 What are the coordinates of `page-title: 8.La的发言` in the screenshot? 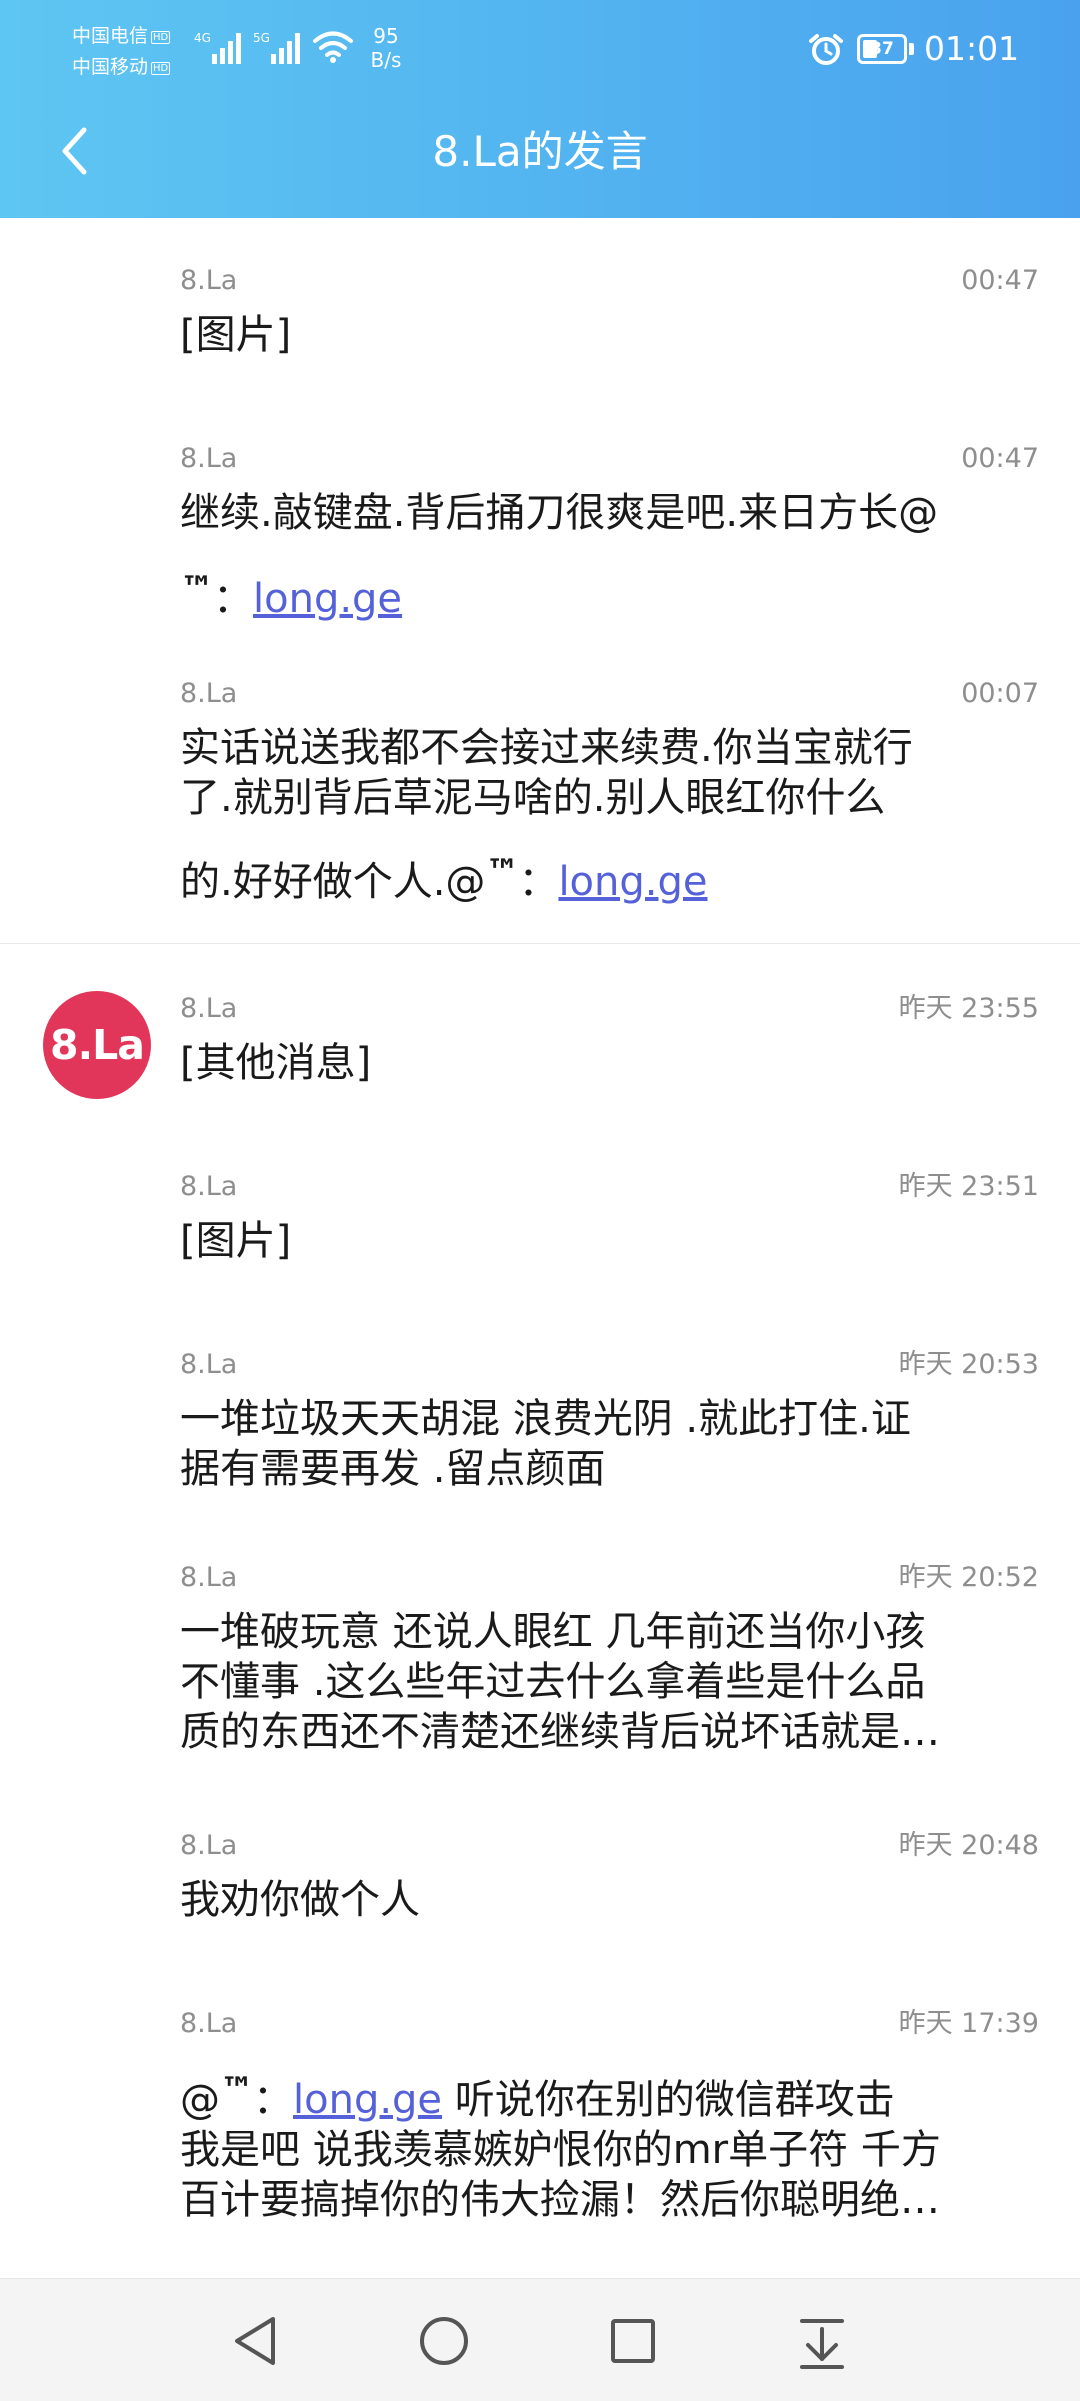 It's located at (540, 151).